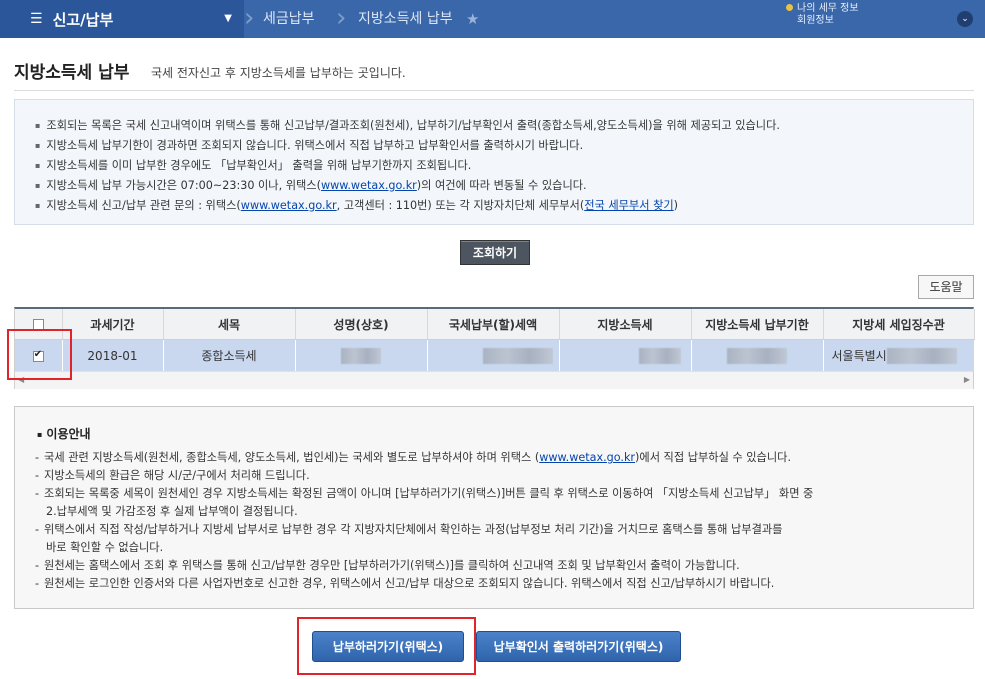  I want to click on column-header: 지방소득세, so click(625, 324).